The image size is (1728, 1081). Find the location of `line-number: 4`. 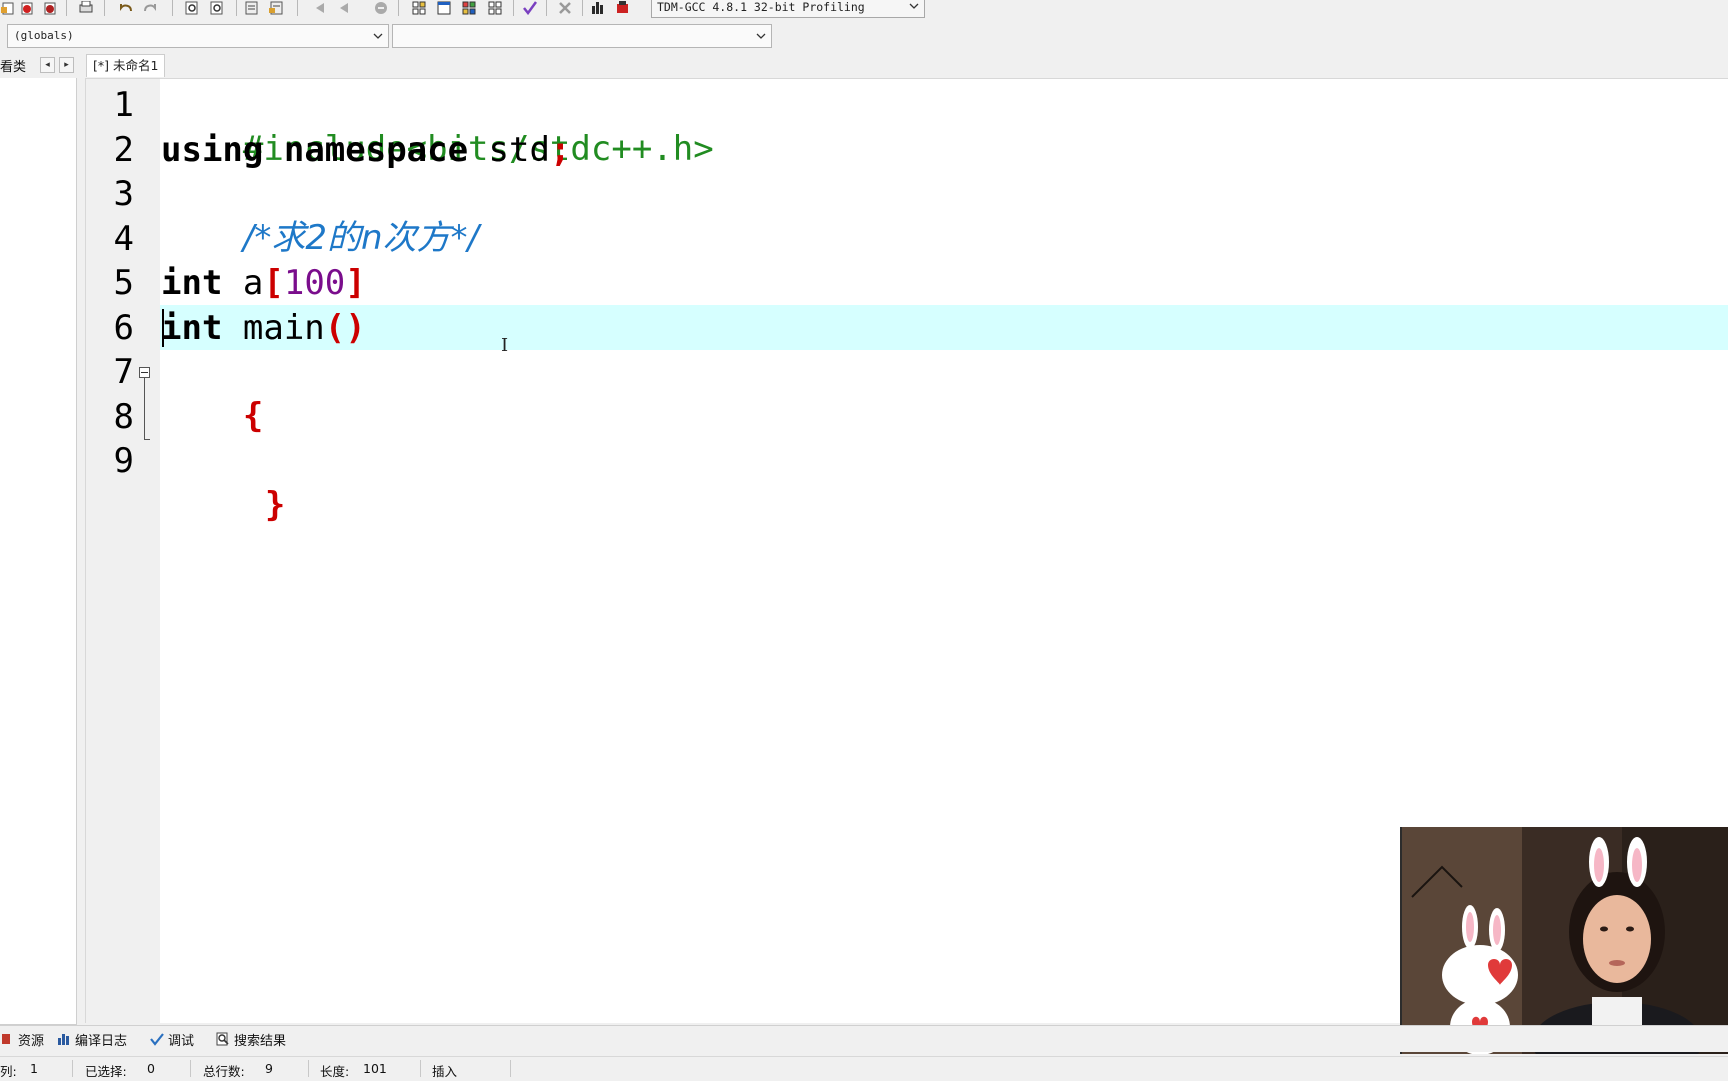

line-number: 4 is located at coordinates (123, 239).